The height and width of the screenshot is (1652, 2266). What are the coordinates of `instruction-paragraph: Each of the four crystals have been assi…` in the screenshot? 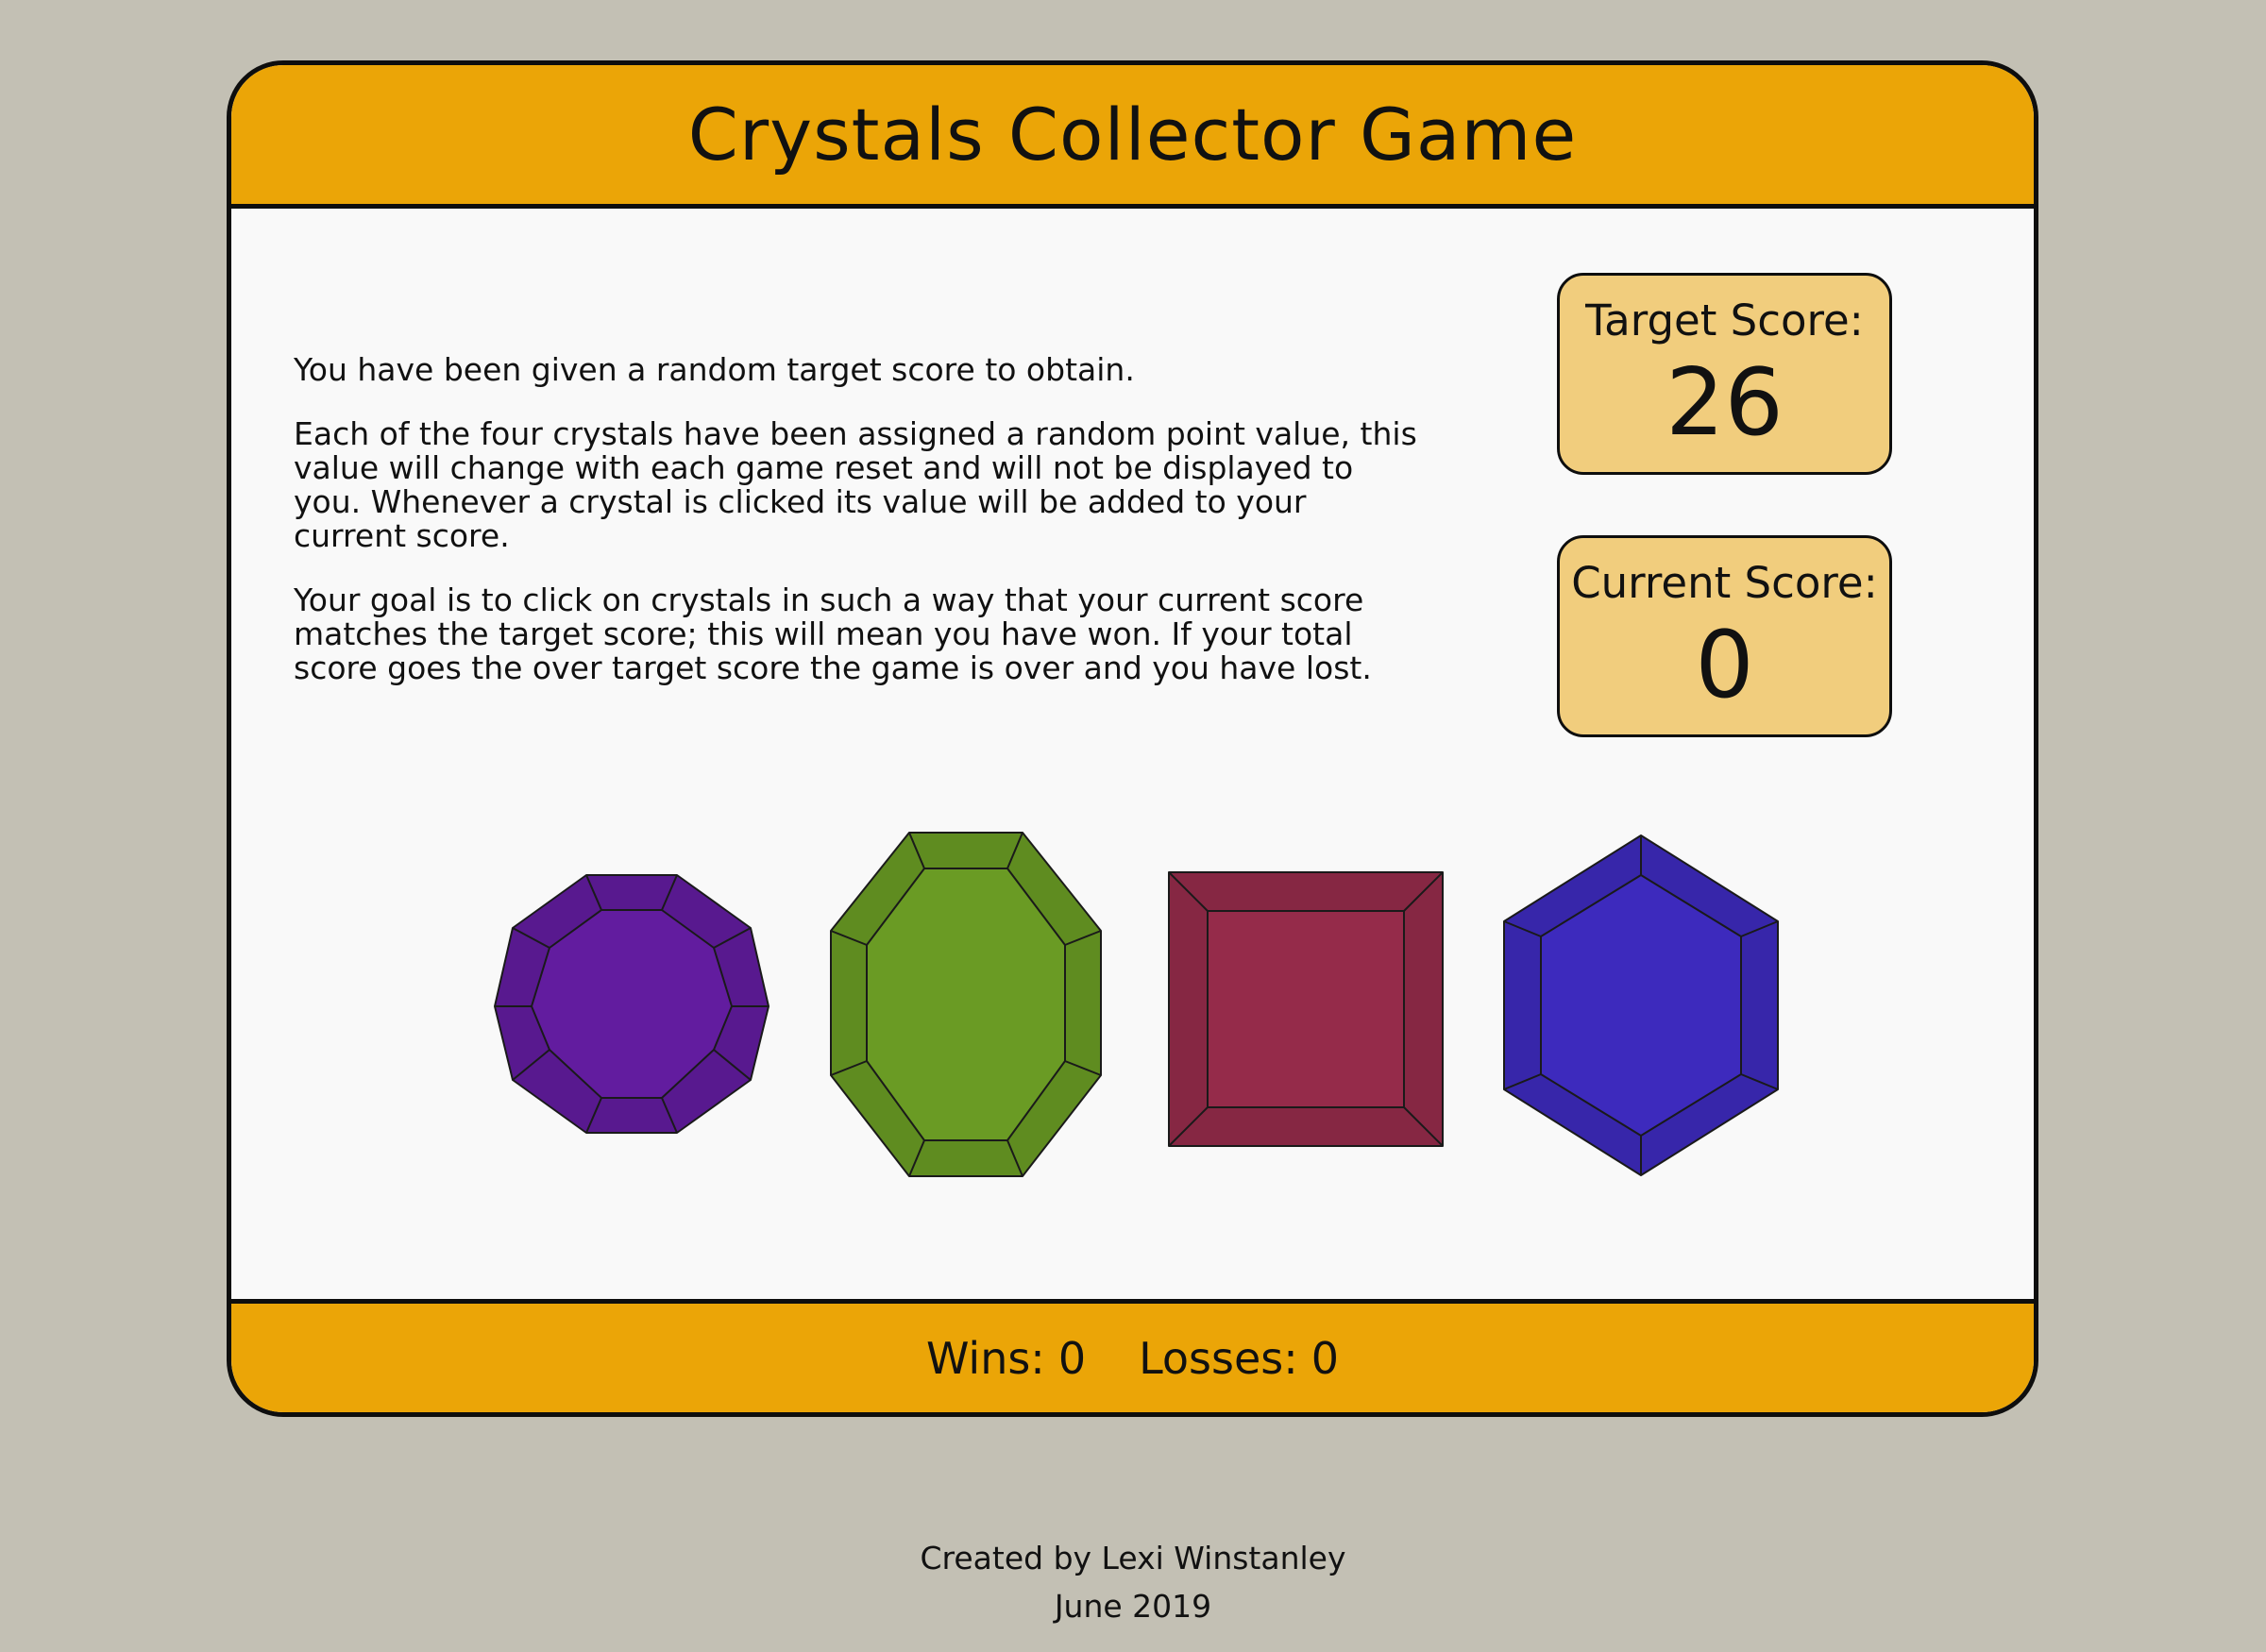 It's located at (856, 484).